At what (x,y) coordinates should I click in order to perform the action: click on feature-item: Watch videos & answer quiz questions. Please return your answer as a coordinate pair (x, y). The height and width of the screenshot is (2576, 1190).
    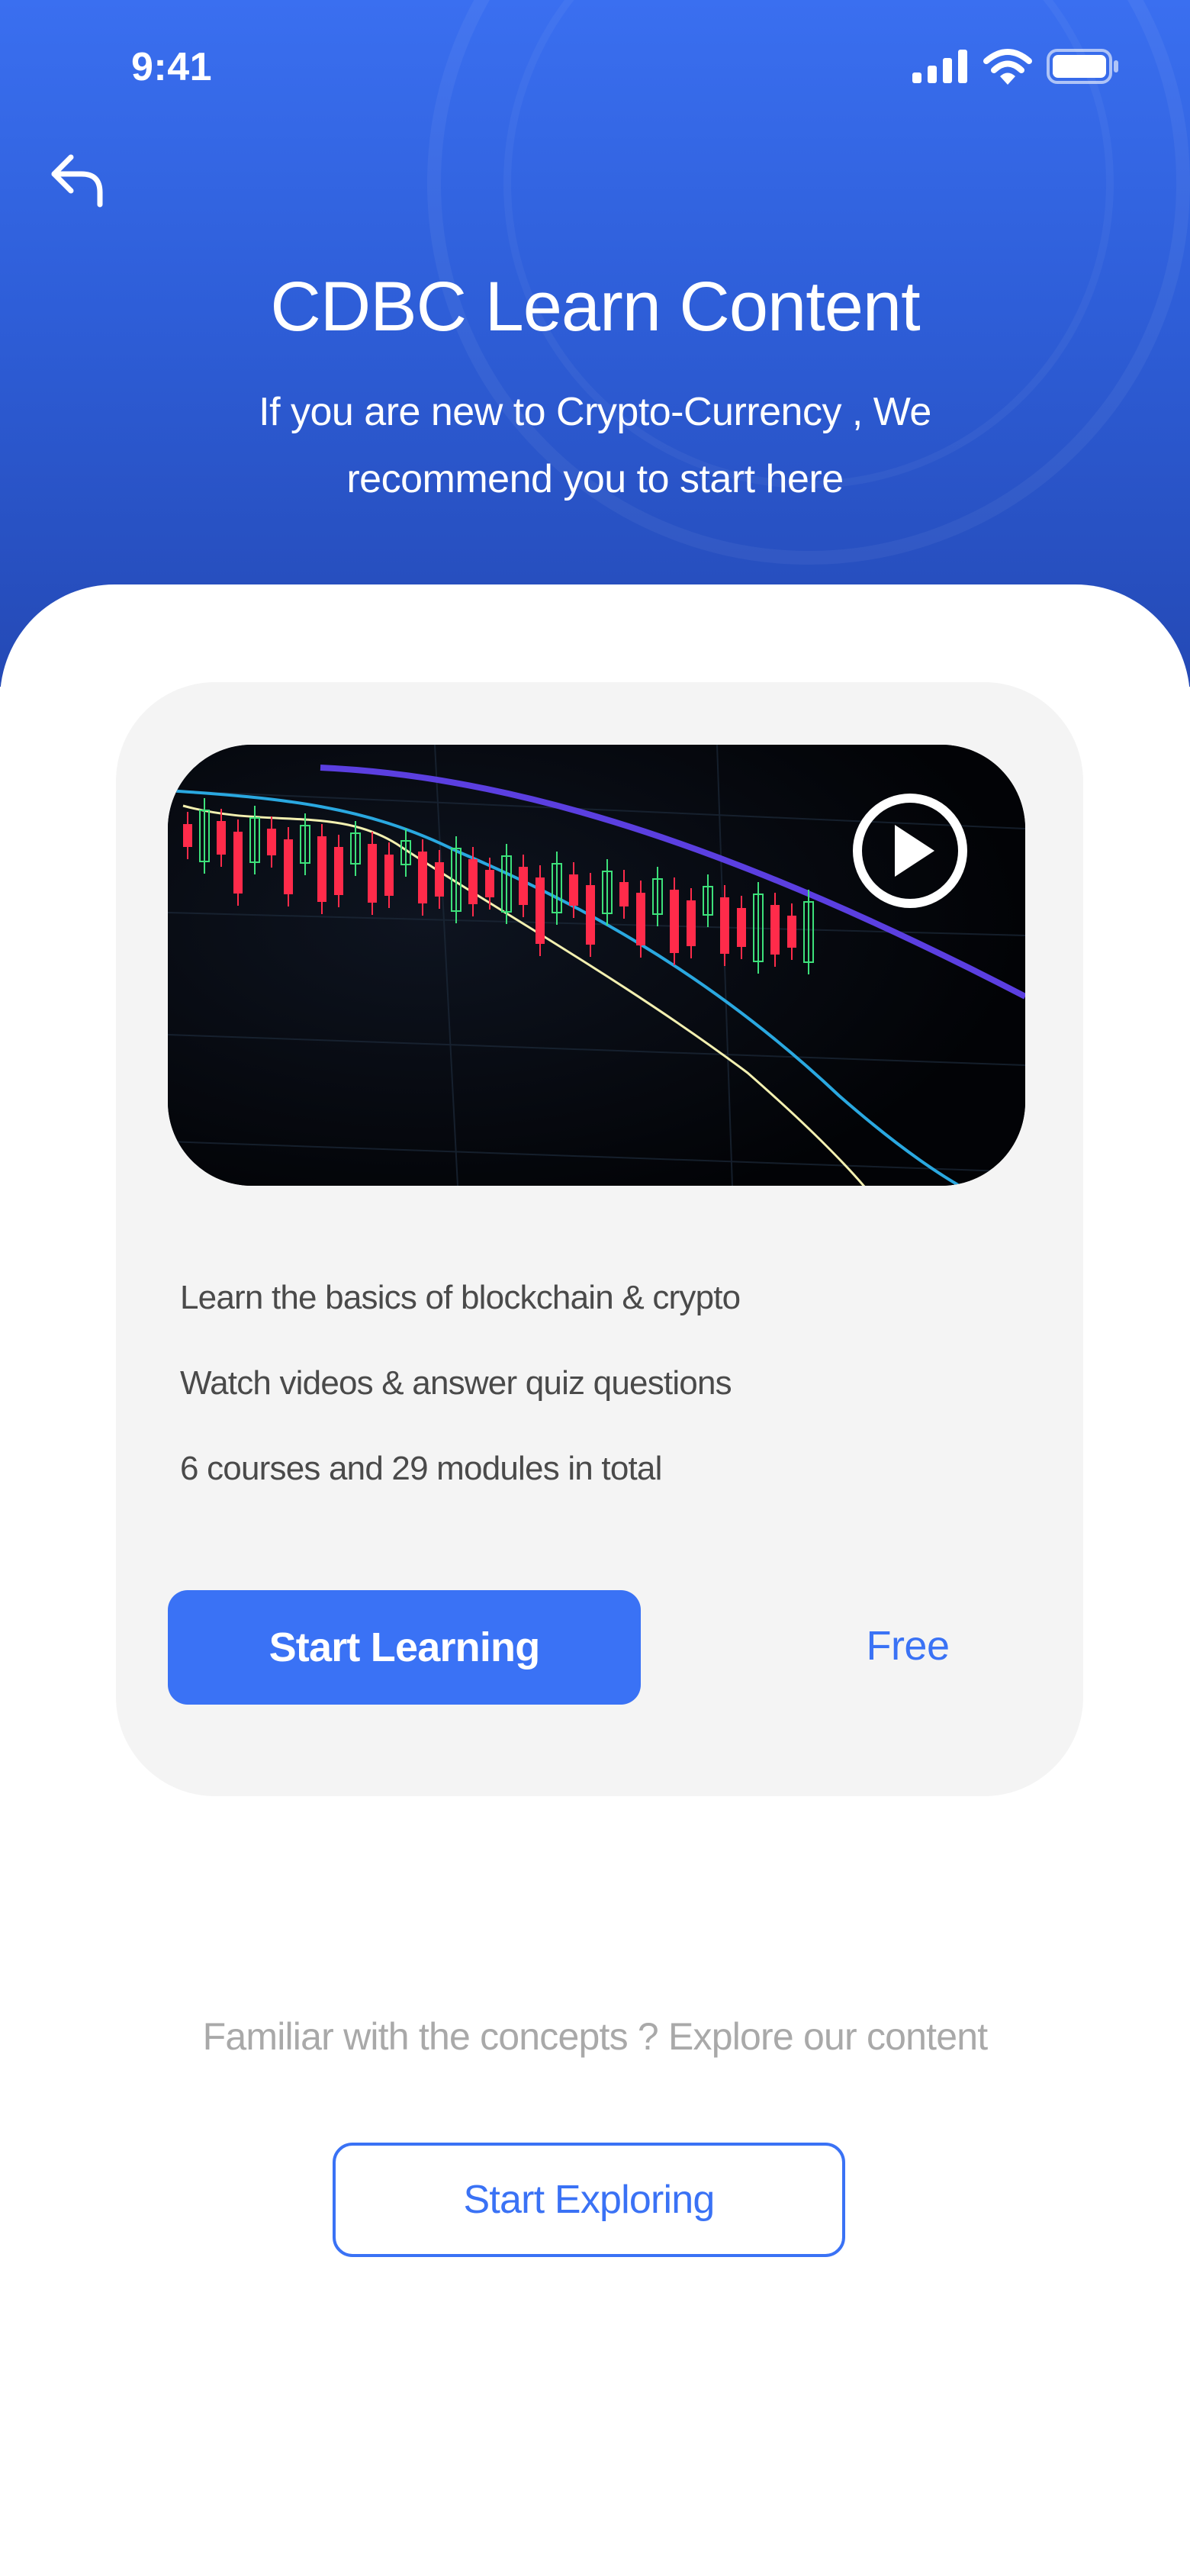
    Looking at the image, I should click on (456, 1383).